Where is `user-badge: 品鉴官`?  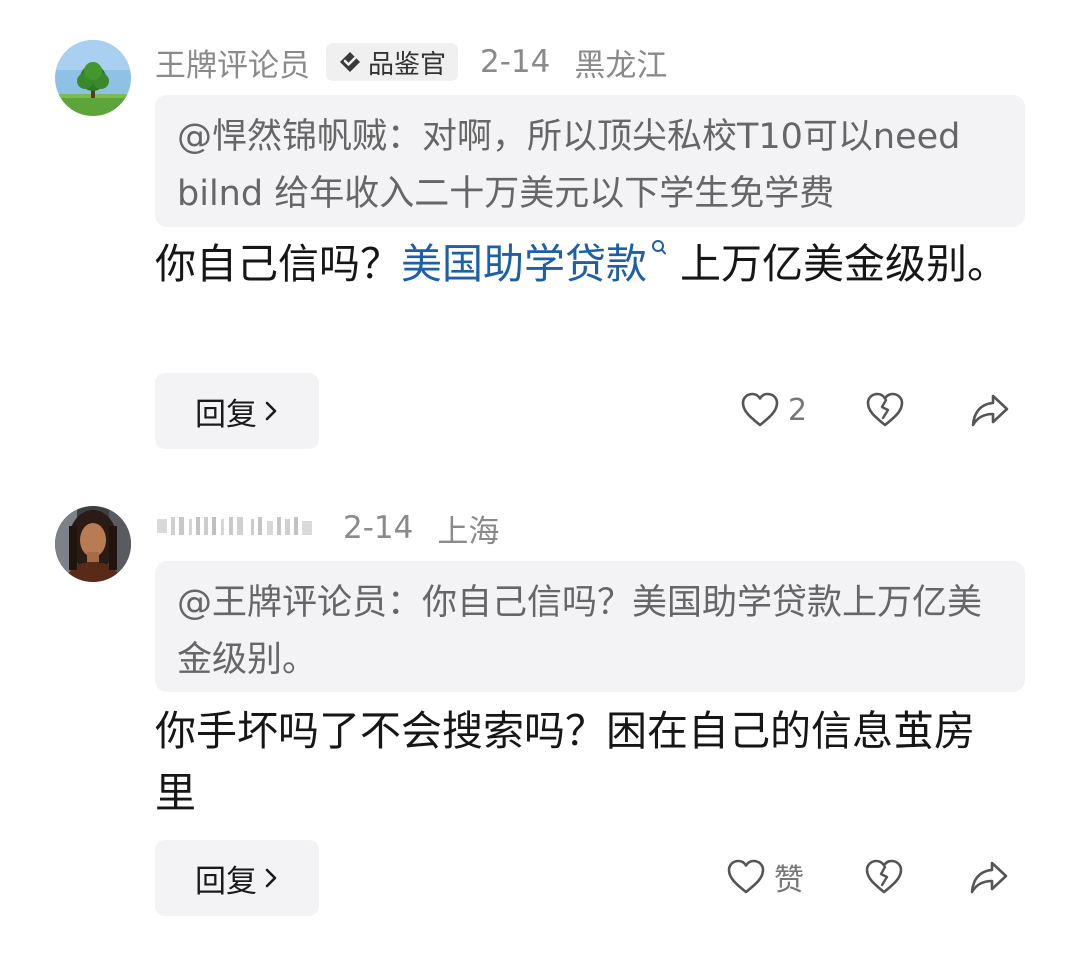
user-badge: 品鉴官 is located at coordinates (392, 62).